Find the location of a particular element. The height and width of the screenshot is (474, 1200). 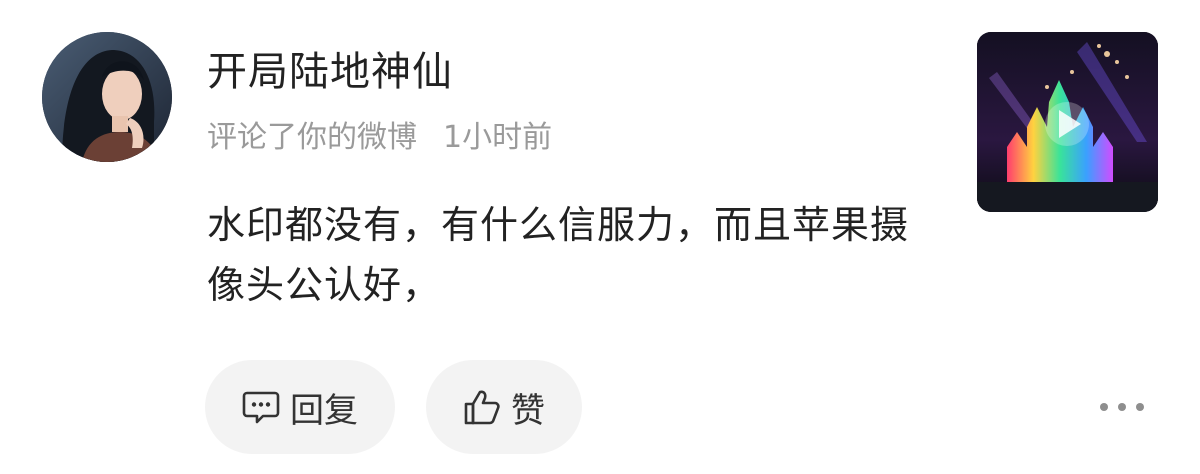

comment-username: 开局陆地神仙 is located at coordinates (330, 72).